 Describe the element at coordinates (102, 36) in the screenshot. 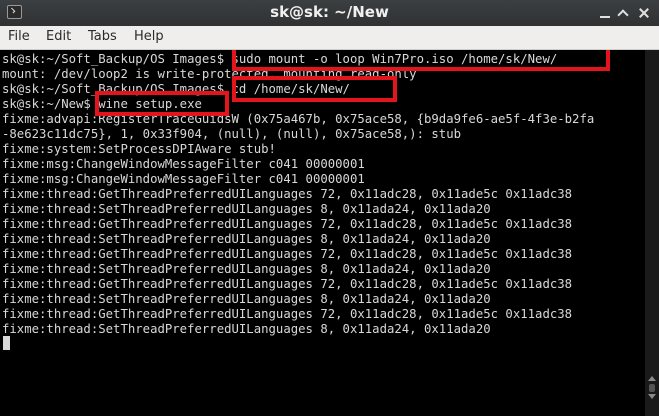

I see `menu-tabs: Tabs` at that location.